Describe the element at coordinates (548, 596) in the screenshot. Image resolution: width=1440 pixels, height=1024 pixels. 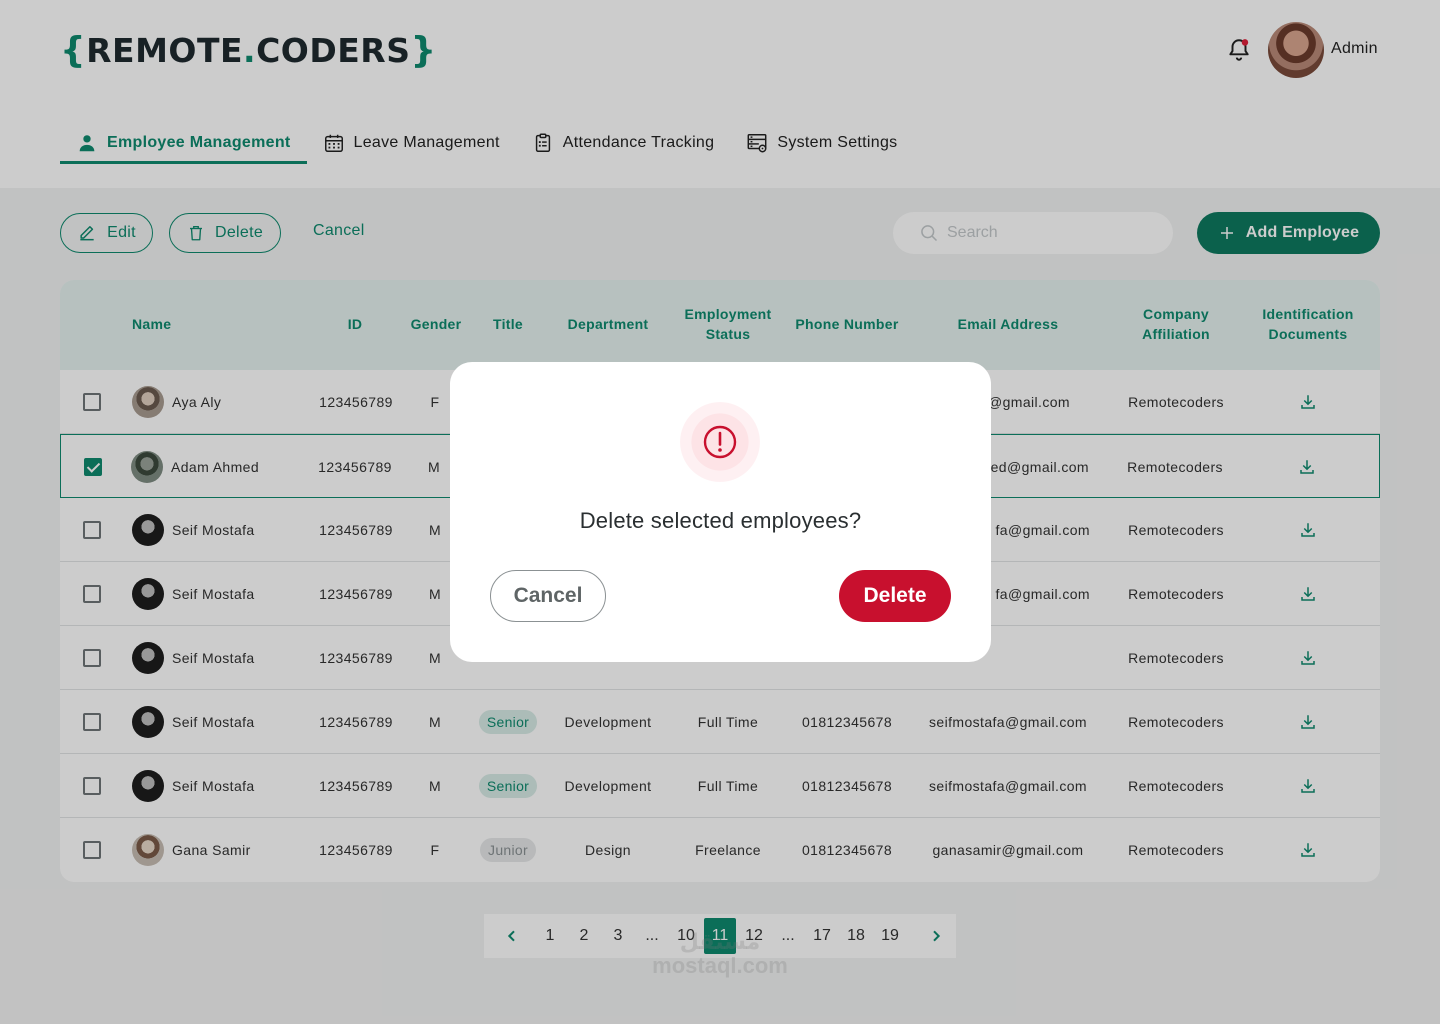
I see `dialog-cancel-button: Cancel` at that location.